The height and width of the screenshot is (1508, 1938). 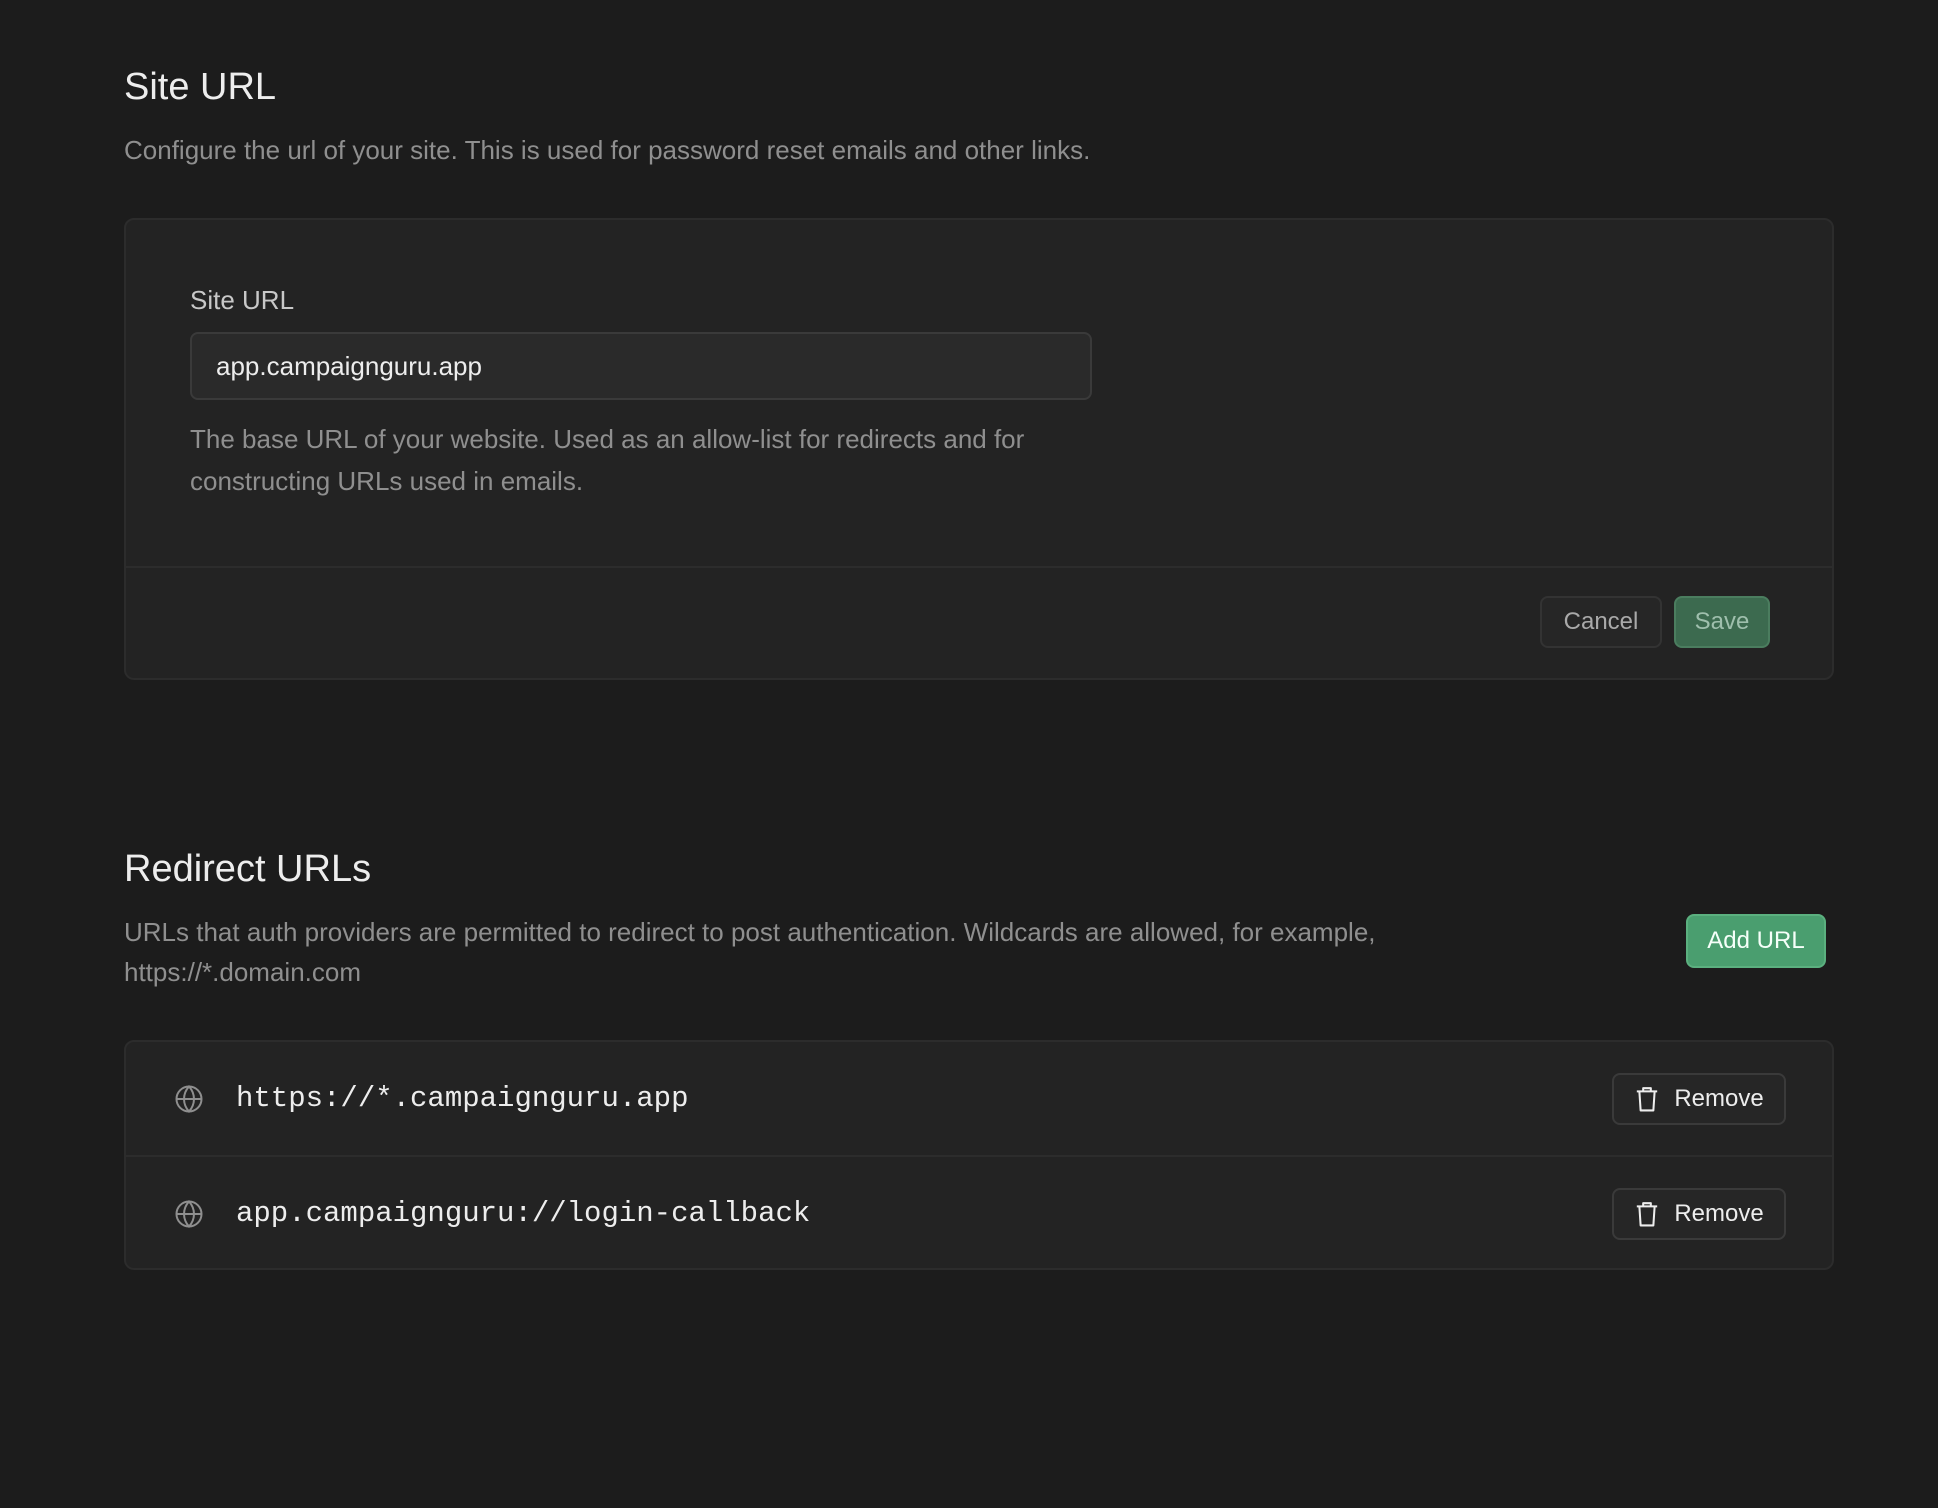 I want to click on redirect-url-text: app.campaignguru://login-callback, so click(x=523, y=1213).